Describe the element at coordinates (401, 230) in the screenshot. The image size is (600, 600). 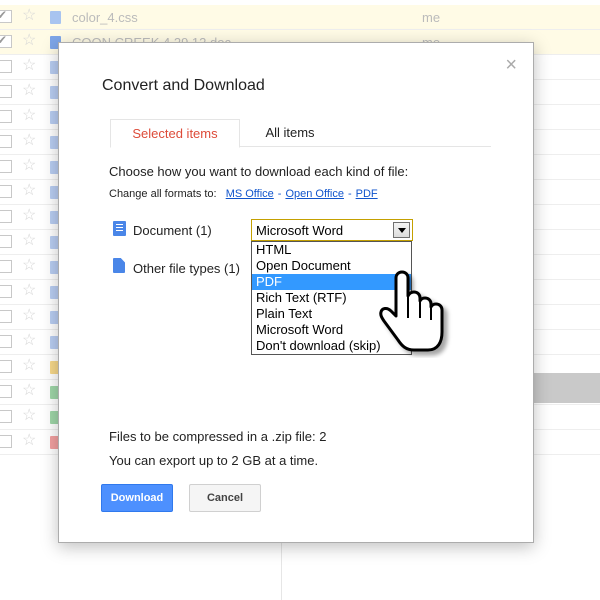
I see `chevron-down-icon` at that location.